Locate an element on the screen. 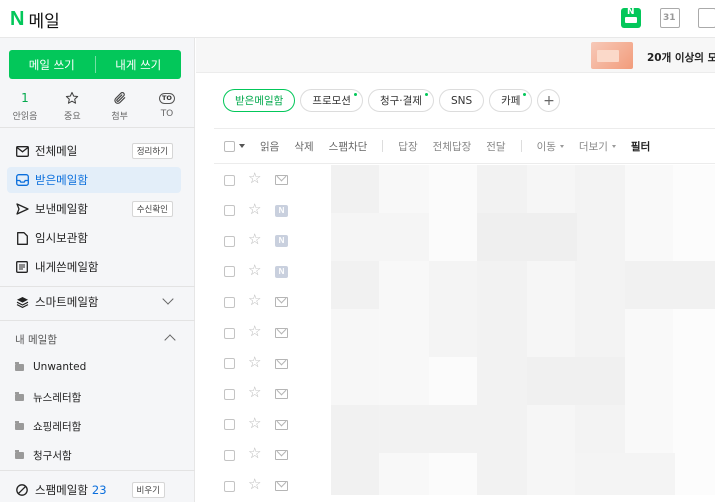  sidebar-item-smart-mailbox: 스마트메일함 is located at coordinates (94, 302).